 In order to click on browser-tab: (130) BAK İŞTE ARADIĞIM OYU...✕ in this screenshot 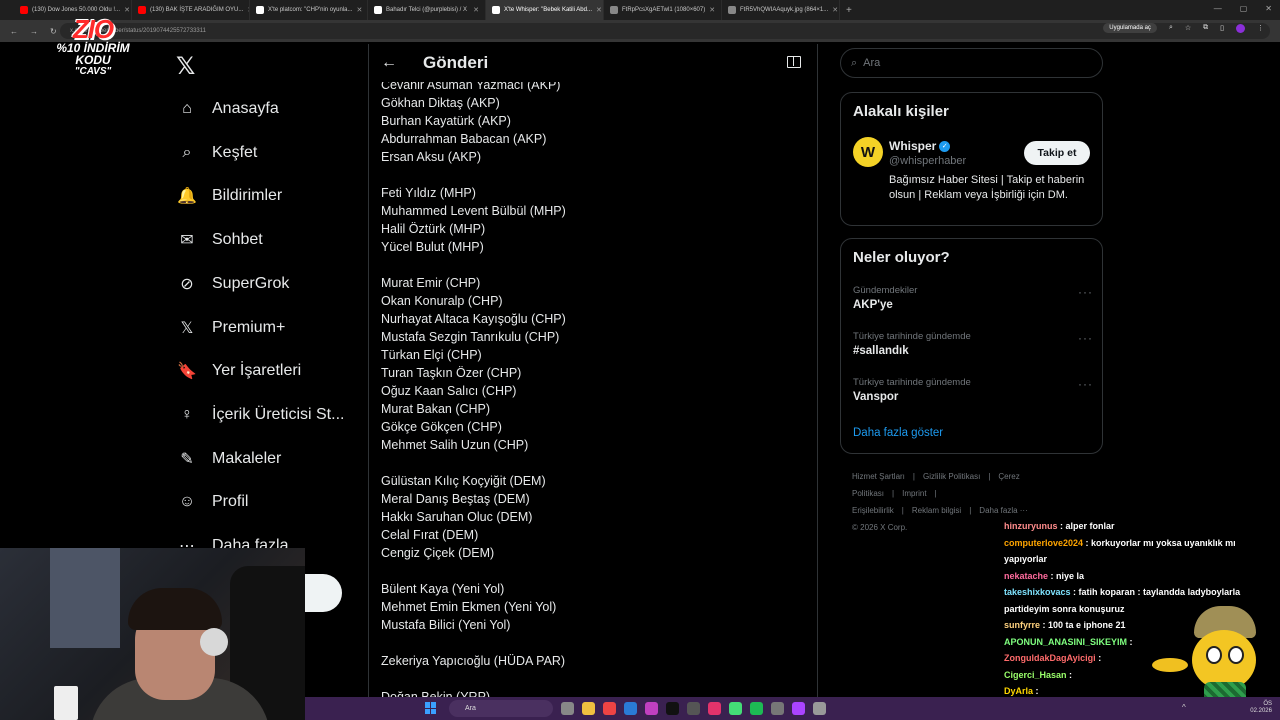, I will do `click(191, 10)`.